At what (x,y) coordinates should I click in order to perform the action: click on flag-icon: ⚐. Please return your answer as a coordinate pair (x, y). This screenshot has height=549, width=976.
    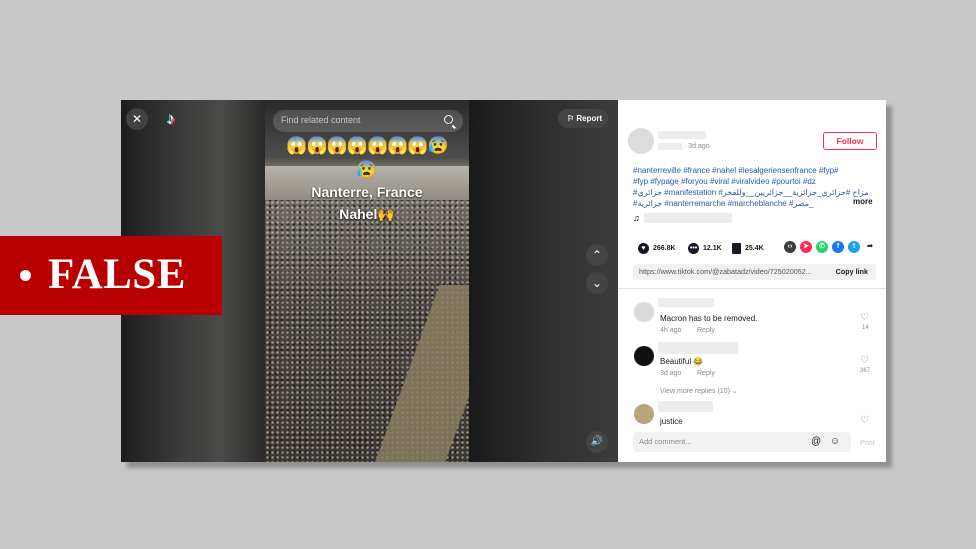
    Looking at the image, I should click on (571, 118).